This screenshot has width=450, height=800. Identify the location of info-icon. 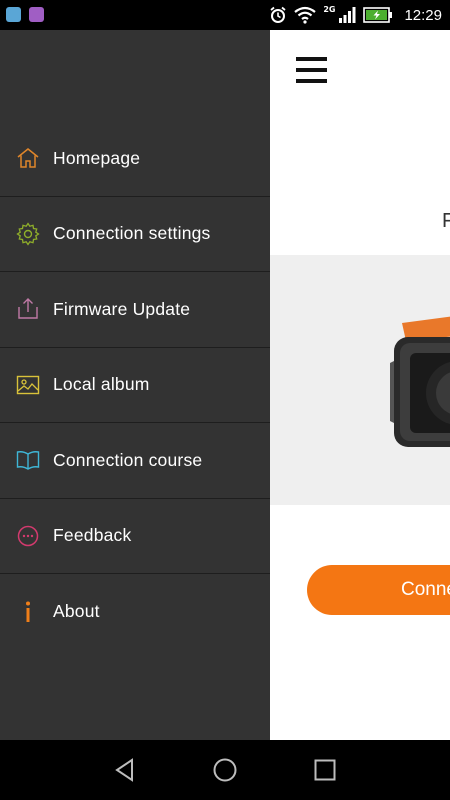
(28, 612).